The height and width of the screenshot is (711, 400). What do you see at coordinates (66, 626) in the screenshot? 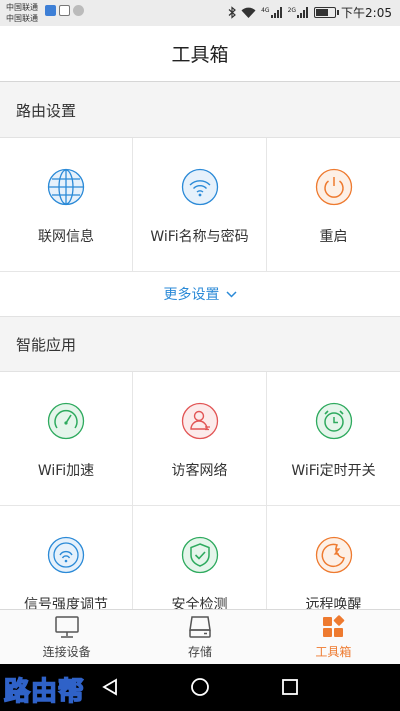
I see `monitor-icon` at bounding box center [66, 626].